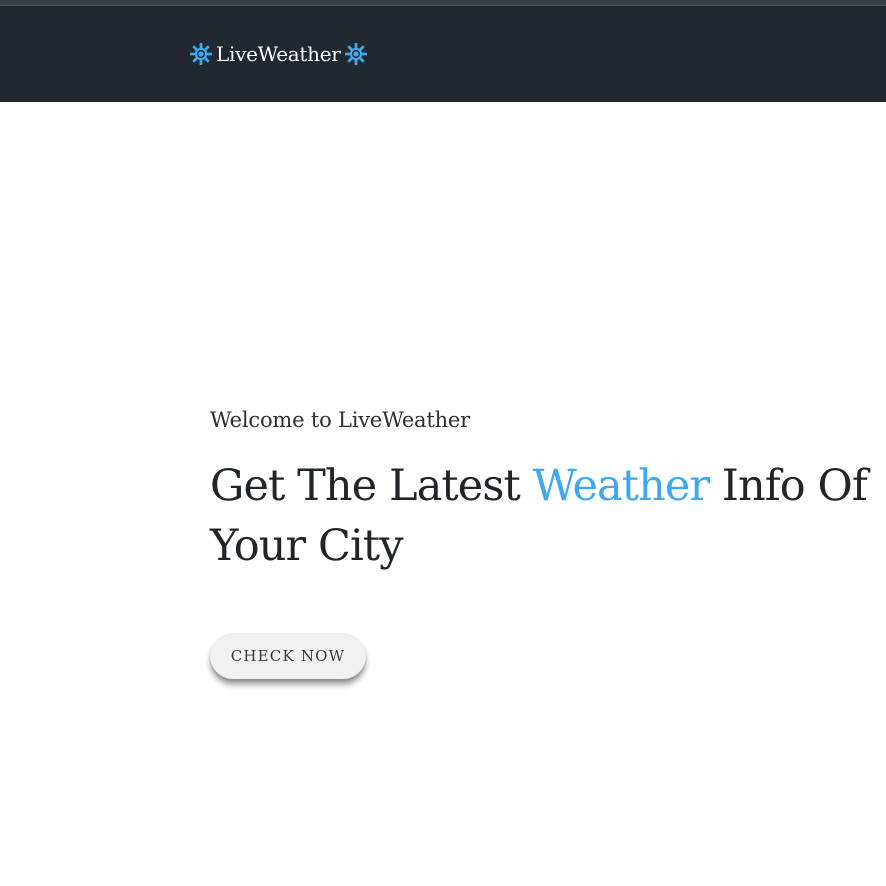  What do you see at coordinates (371, 486) in the screenshot?
I see `headline-text-before: Get The Latest` at bounding box center [371, 486].